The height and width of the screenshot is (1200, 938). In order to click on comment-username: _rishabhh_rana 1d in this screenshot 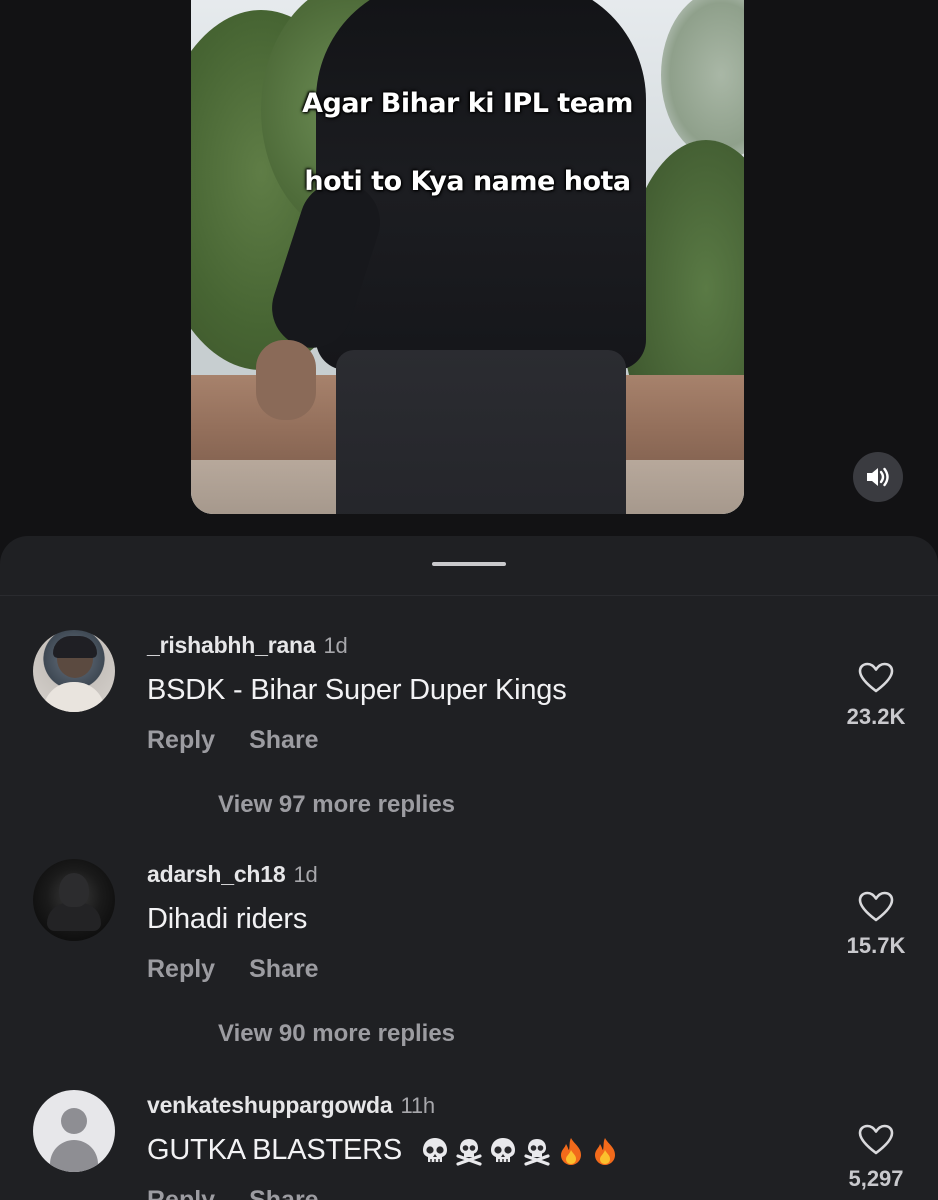, I will do `click(247, 645)`.